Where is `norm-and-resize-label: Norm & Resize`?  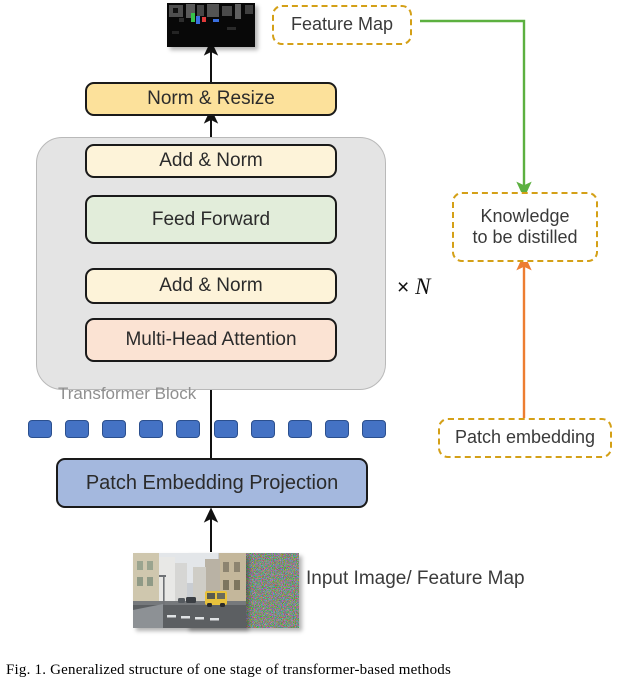
norm-and-resize-label: Norm & Resize is located at coordinates (211, 98).